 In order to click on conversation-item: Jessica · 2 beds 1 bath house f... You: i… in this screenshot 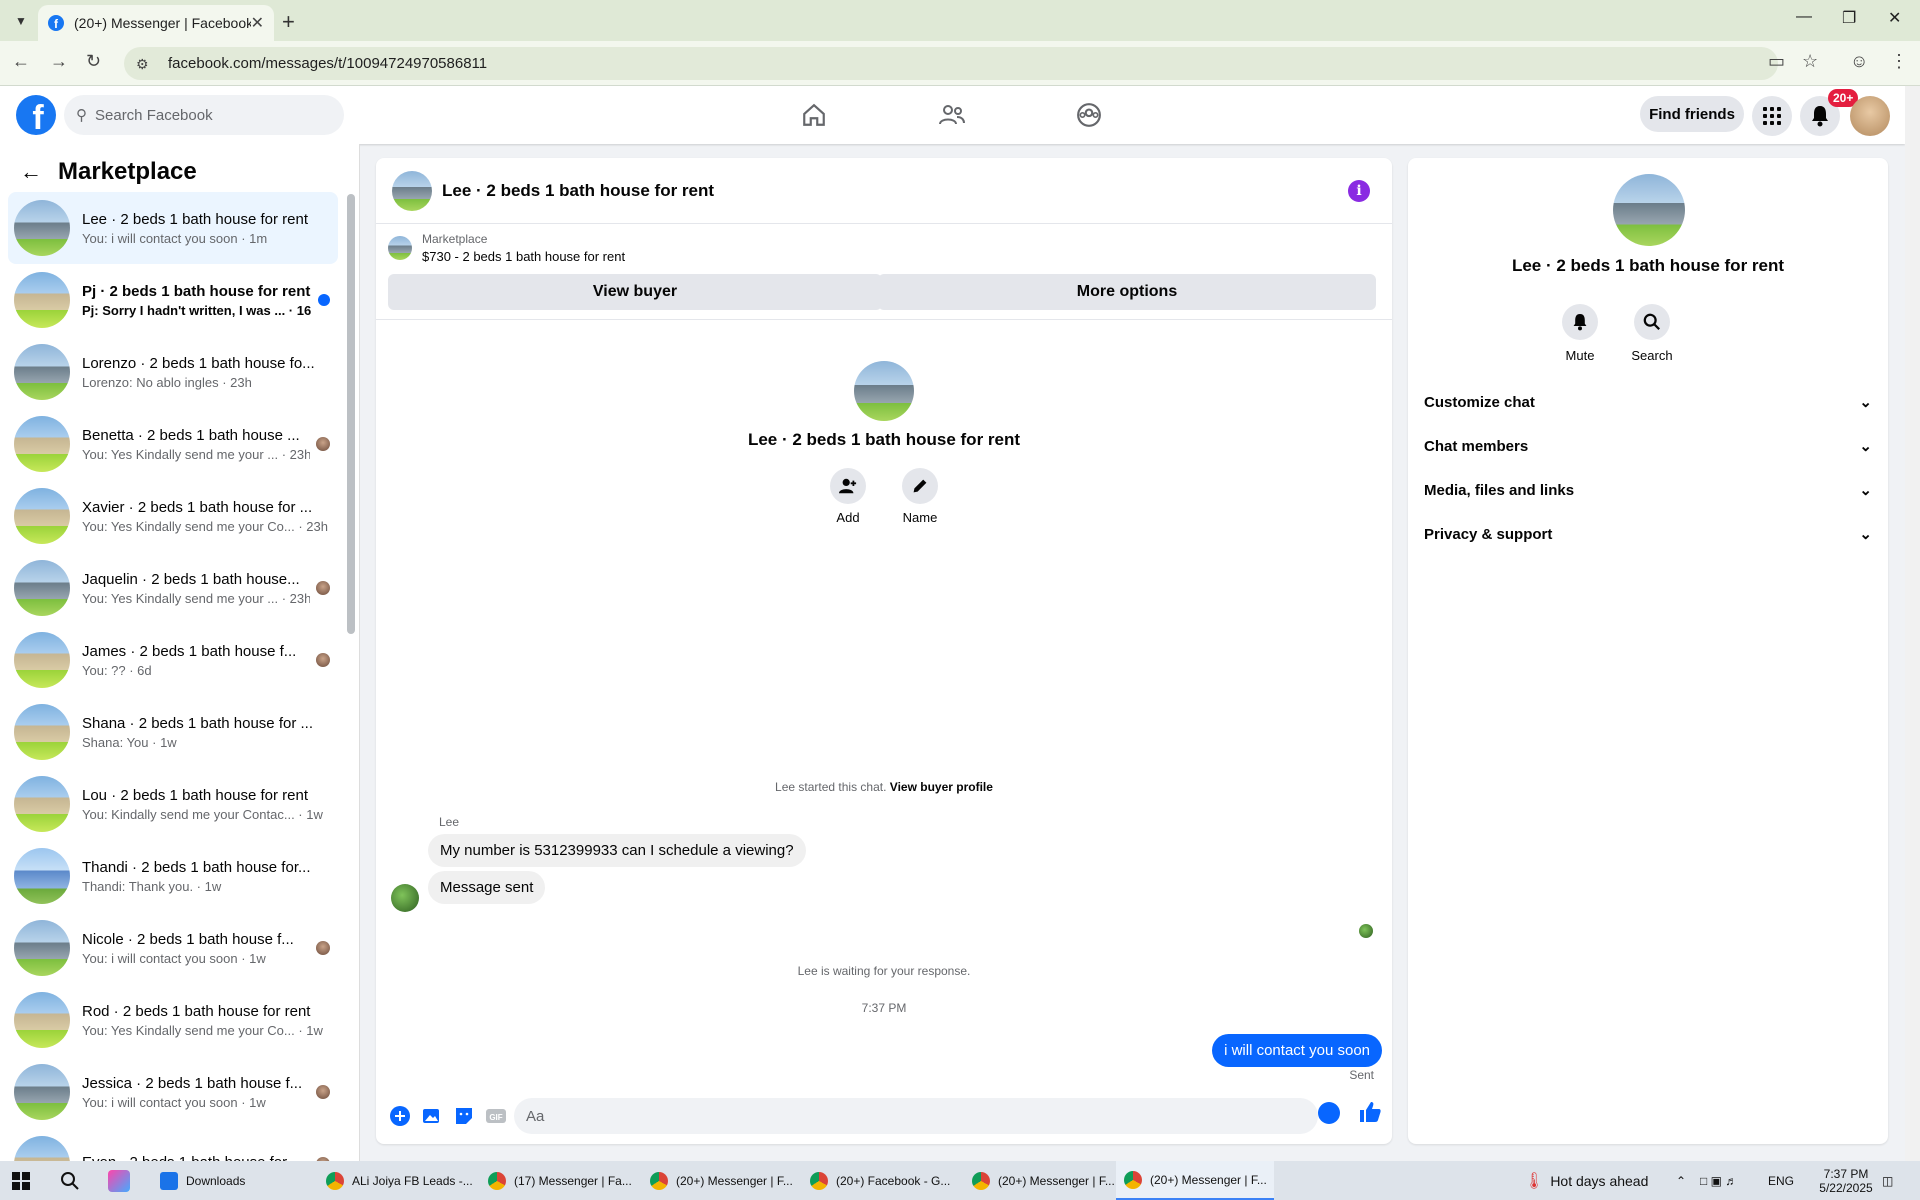, I will do `click(173, 1092)`.